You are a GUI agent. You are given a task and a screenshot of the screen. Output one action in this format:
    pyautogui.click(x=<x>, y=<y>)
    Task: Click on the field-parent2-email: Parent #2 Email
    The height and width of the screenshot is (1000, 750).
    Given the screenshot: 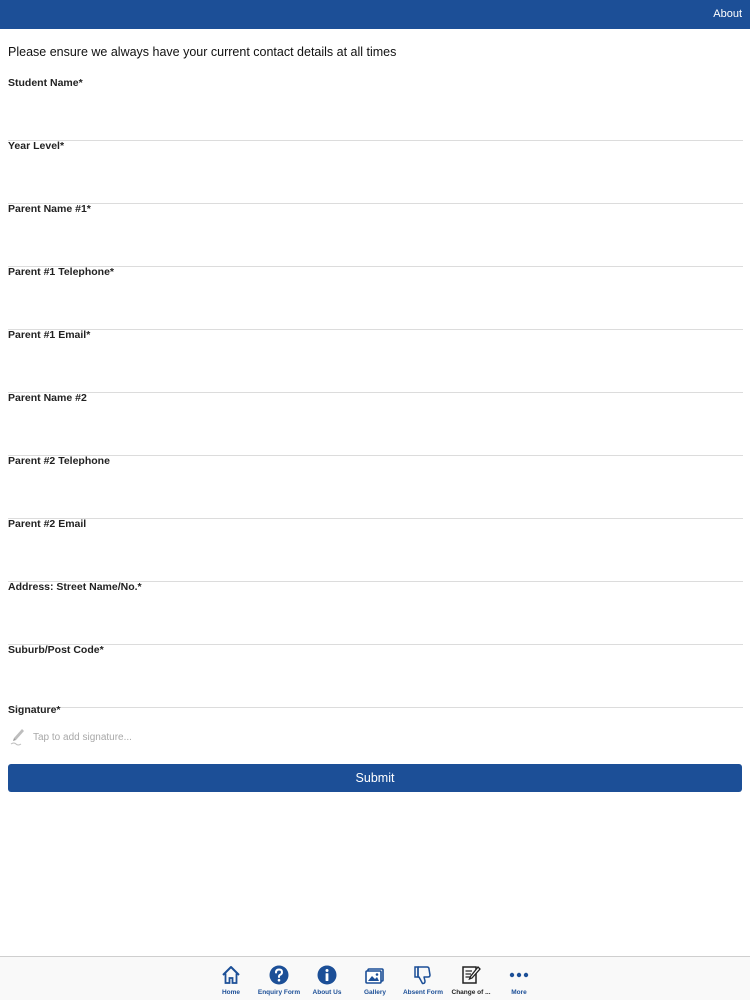 What is the action you would take?
    pyautogui.click(x=375, y=550)
    